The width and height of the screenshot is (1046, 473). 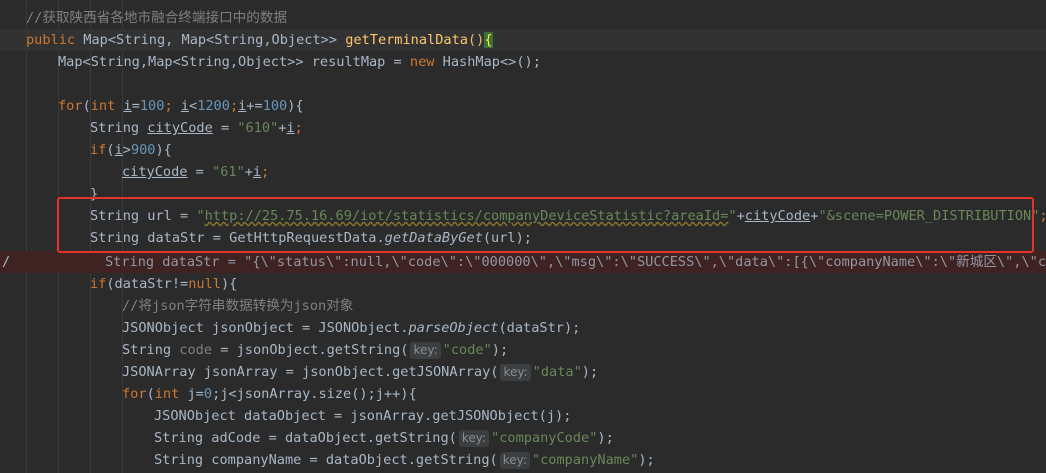 What do you see at coordinates (248, 172) in the screenshot?
I see `operator: +` at bounding box center [248, 172].